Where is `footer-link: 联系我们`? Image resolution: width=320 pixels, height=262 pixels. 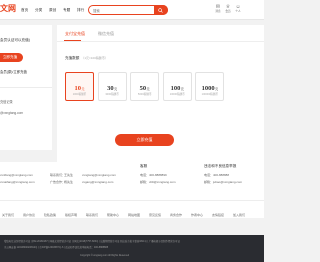
footer-link: 联系我们 is located at coordinates (92, 215).